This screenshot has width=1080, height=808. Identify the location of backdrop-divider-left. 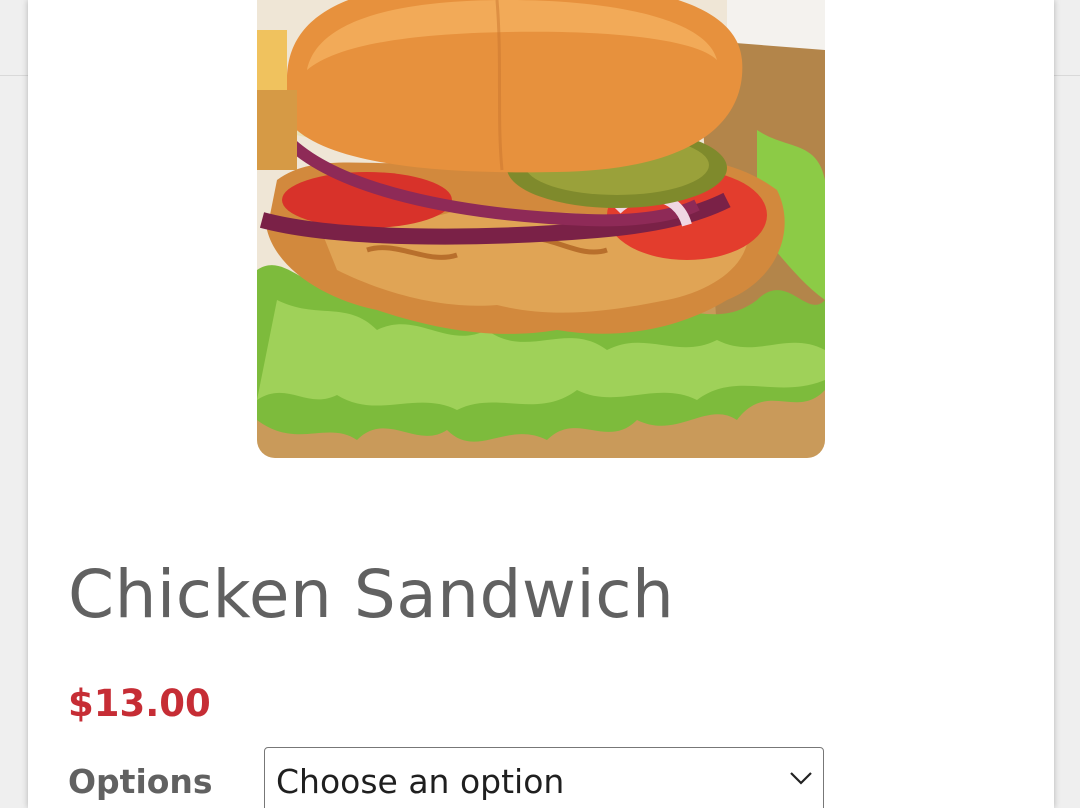
(14, 75).